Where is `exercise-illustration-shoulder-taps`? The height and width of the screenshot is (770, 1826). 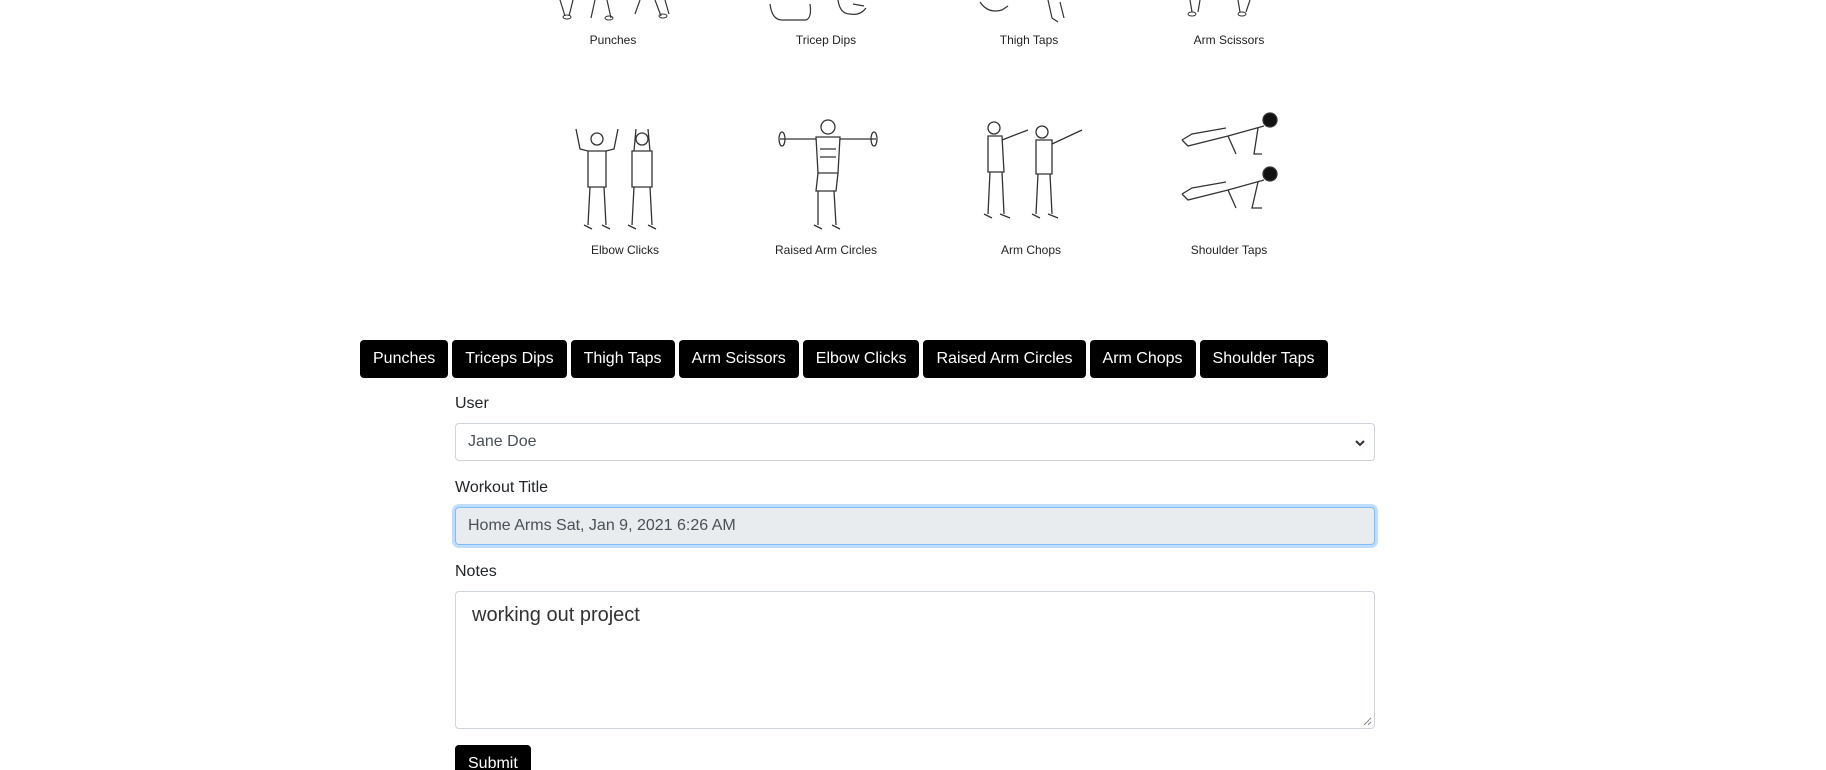 exercise-illustration-shoulder-taps is located at coordinates (1230, 165).